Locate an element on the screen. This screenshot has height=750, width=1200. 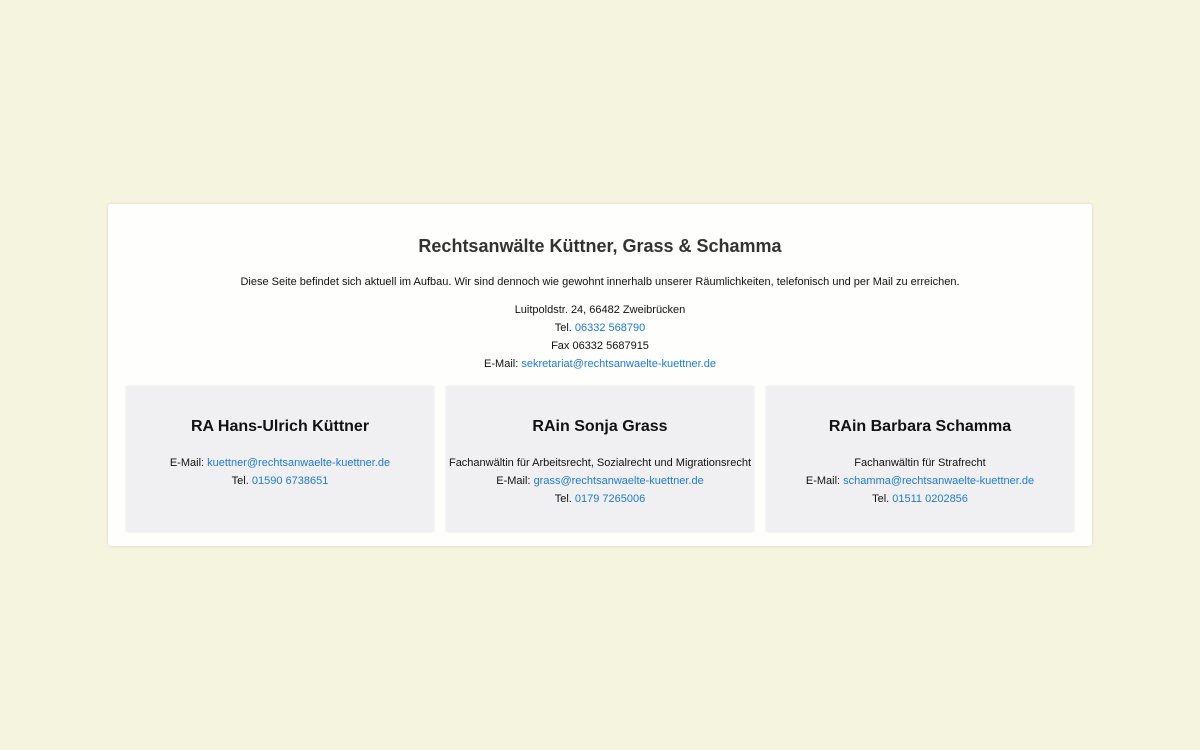
lawyer-phone-line: Tel. 0179 7265006 is located at coordinates (600, 499).